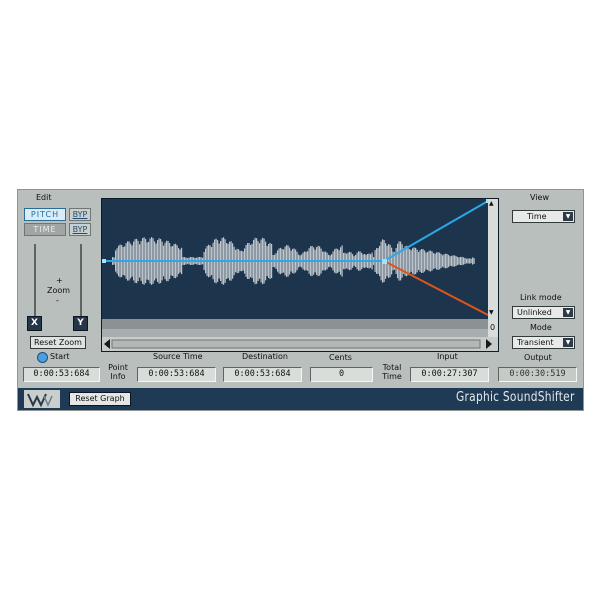  I want to click on footer-bar: Reset Graph Graphic SoundShifter, so click(300, 399).